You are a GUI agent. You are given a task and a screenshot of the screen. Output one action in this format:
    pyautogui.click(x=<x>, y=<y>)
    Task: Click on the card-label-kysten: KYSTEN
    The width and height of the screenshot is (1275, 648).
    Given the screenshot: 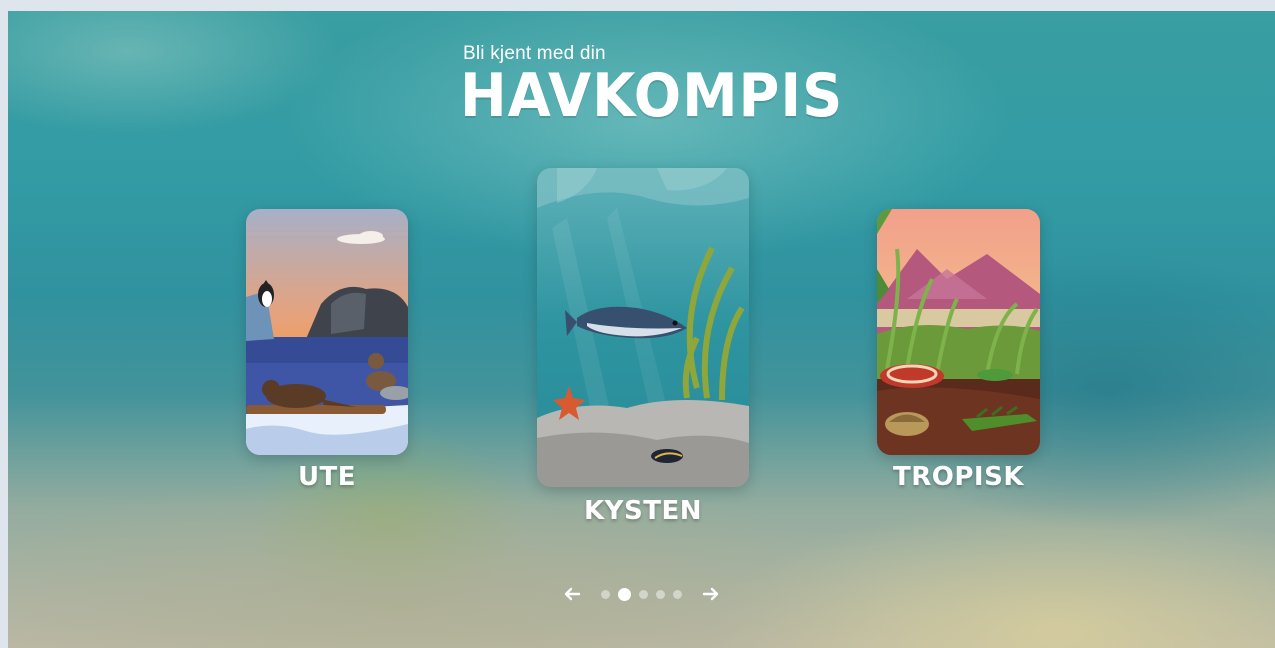 What is the action you would take?
    pyautogui.click(x=643, y=511)
    